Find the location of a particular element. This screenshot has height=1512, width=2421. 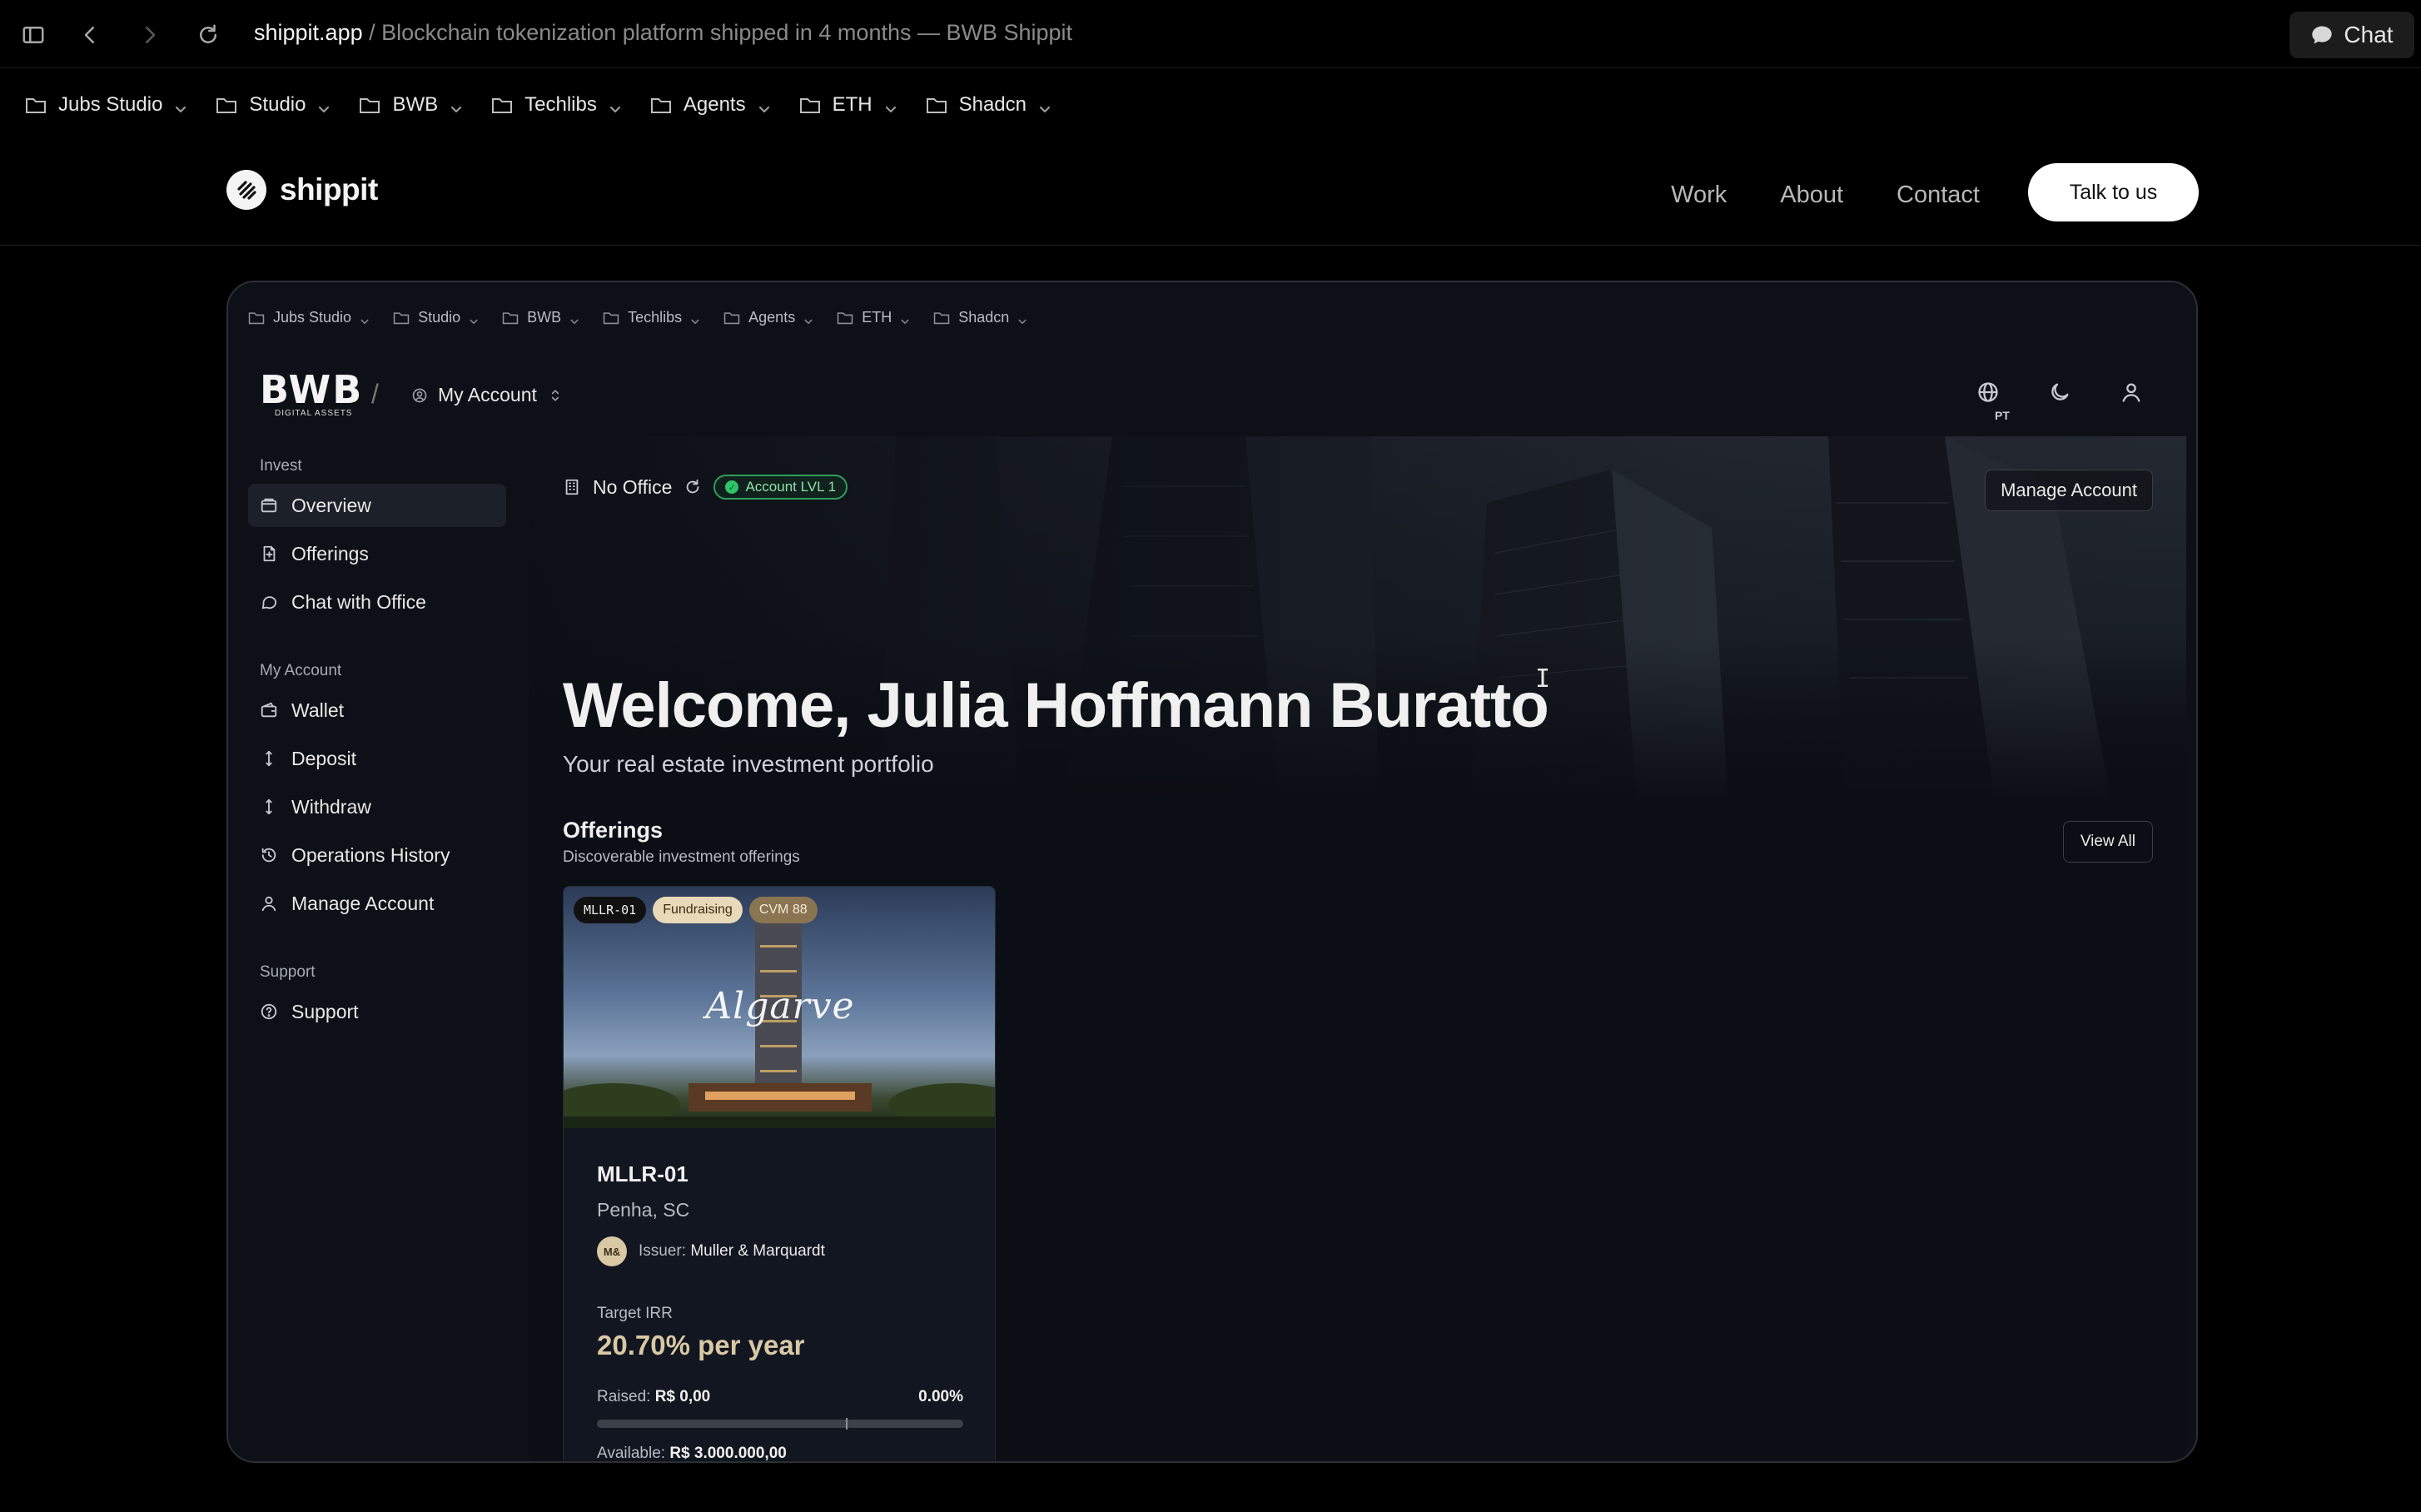

bookmark-label: Techlibs is located at coordinates (656, 318).